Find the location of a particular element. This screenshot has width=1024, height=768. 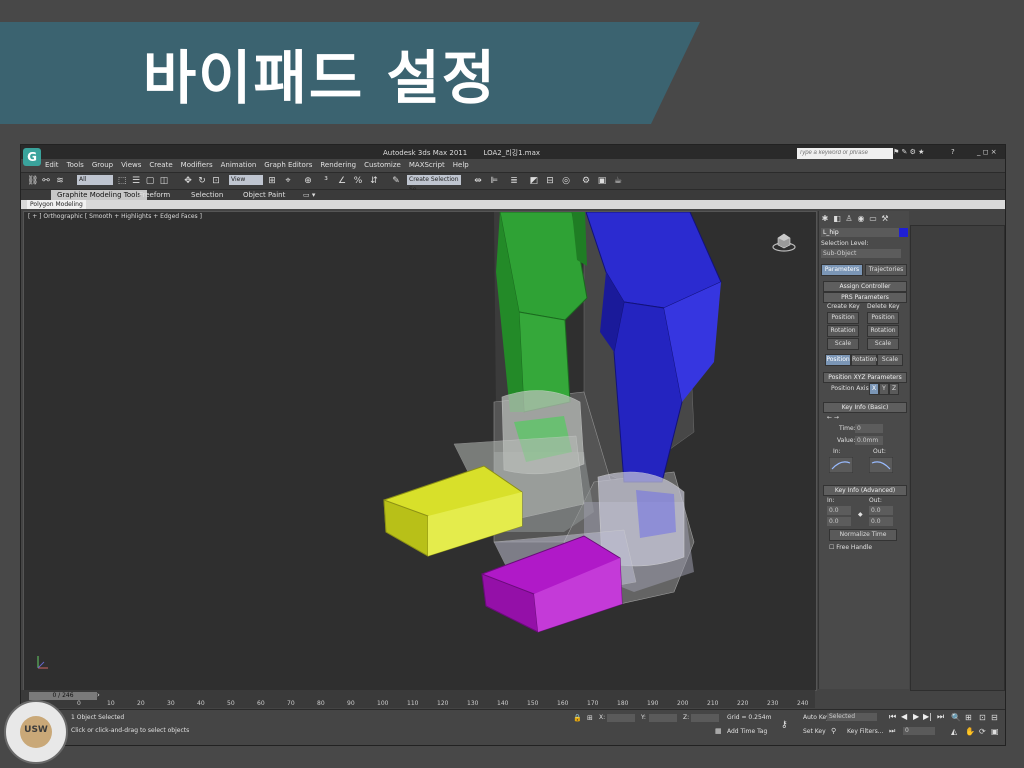

menu-help: Help is located at coordinates (461, 165).